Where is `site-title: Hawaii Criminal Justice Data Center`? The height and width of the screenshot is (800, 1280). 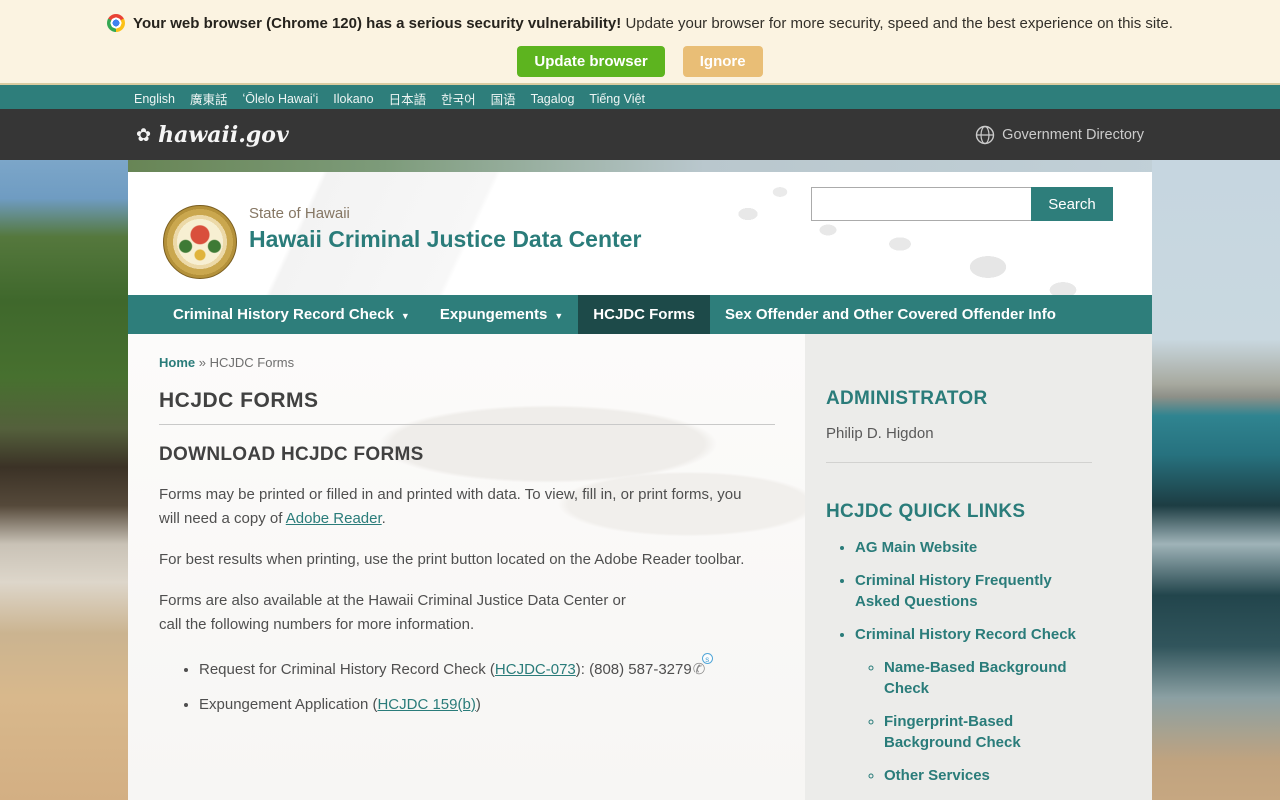 site-title: Hawaii Criminal Justice Data Center is located at coordinates (445, 239).